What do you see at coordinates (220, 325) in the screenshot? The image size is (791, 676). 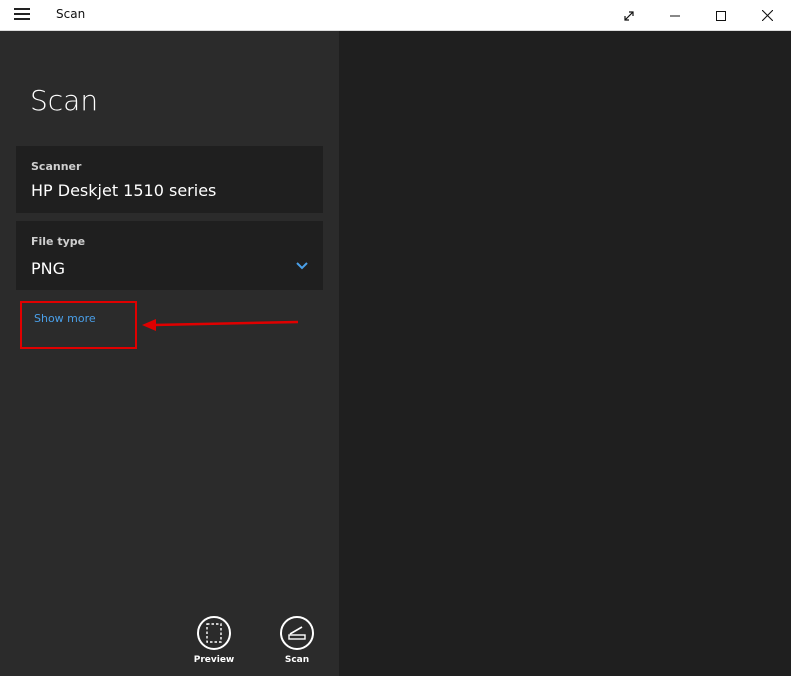 I see `annotation-arrow-icon` at bounding box center [220, 325].